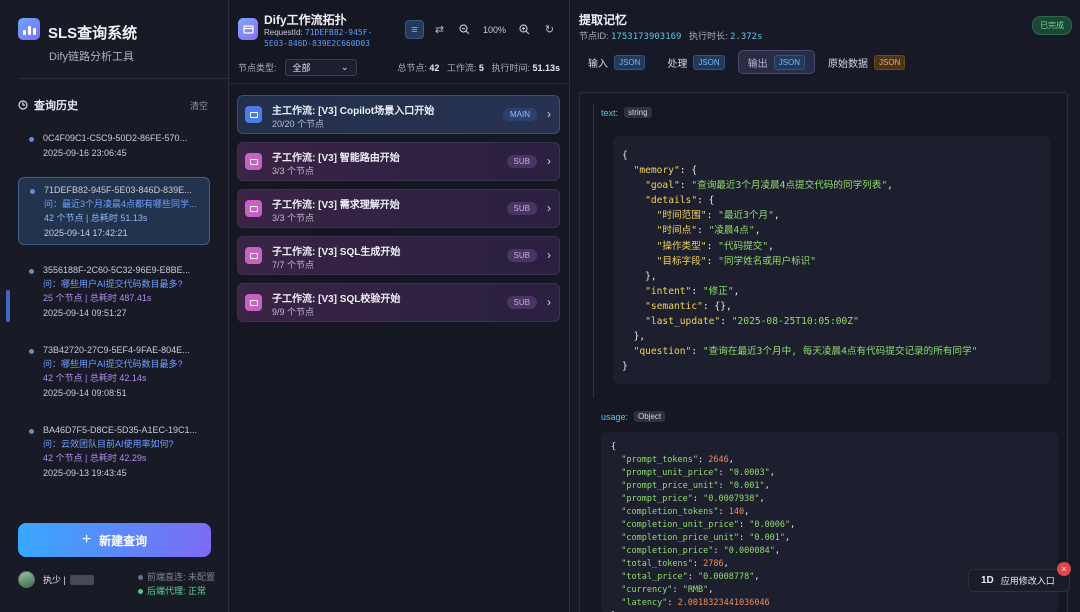  I want to click on history-stats: 42 个节点 | 总耗时 42.14s, so click(95, 378).